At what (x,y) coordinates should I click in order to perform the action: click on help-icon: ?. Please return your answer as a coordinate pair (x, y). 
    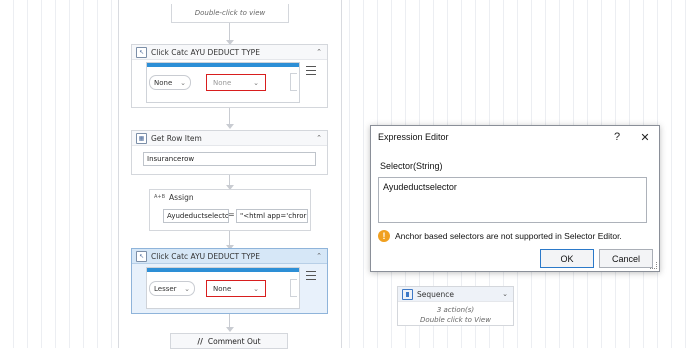
    Looking at the image, I should click on (617, 137).